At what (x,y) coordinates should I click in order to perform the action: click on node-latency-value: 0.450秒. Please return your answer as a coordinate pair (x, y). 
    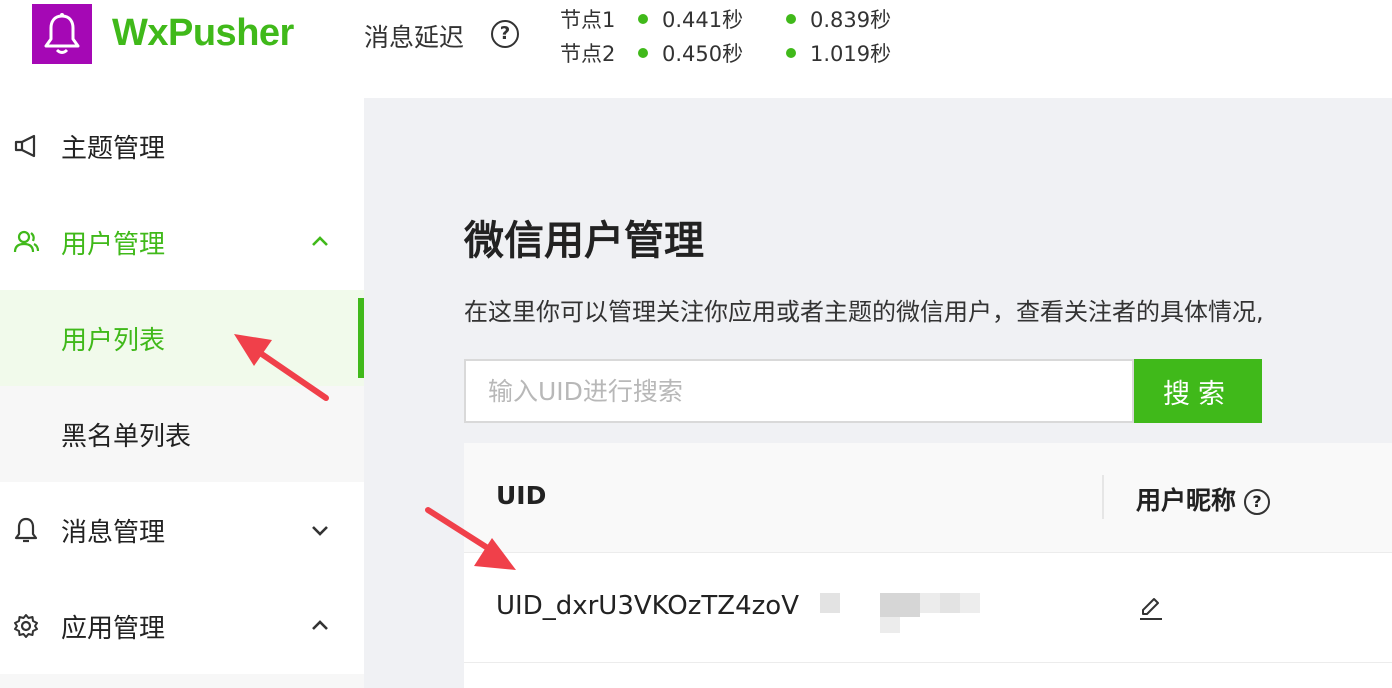
    Looking at the image, I should click on (703, 54).